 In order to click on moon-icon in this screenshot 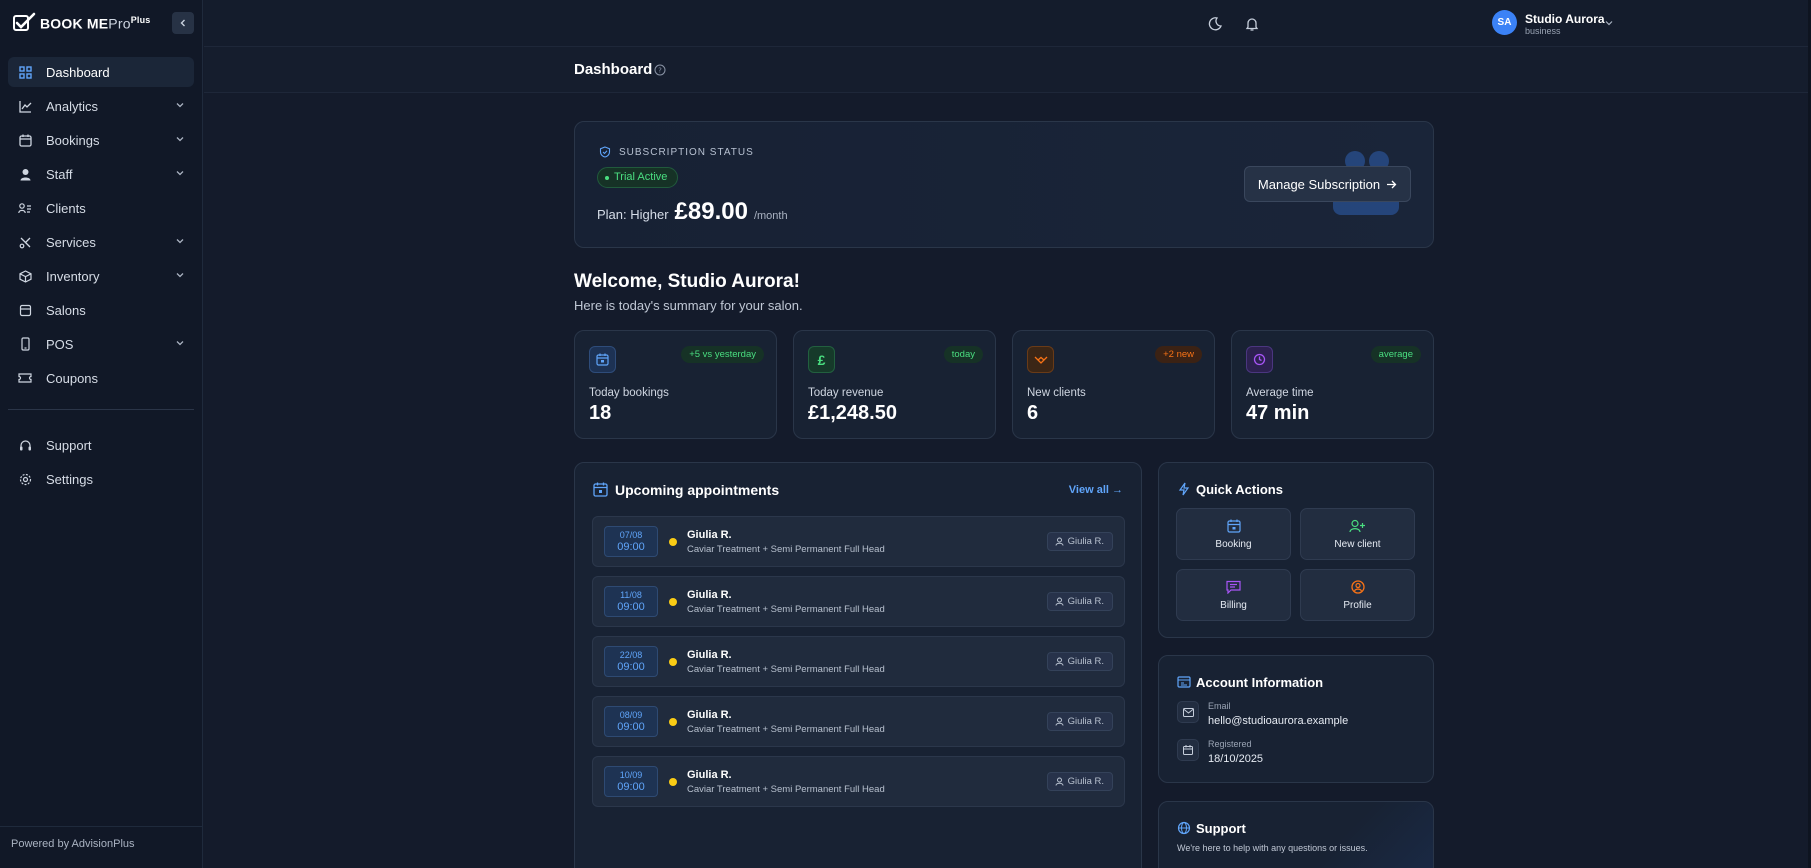, I will do `click(1215, 24)`.